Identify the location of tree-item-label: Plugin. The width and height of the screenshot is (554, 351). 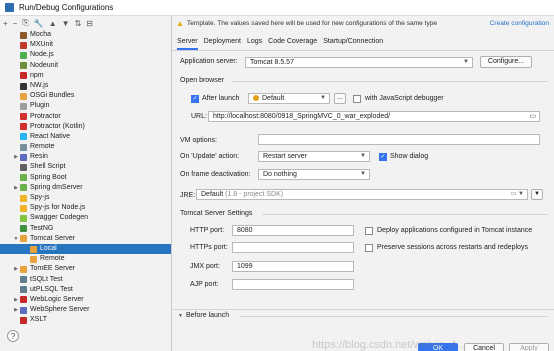
(40, 106).